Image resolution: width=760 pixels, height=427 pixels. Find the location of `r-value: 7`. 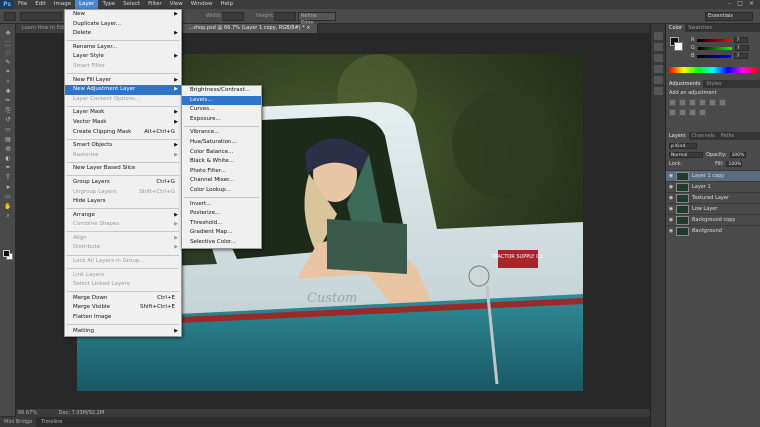

r-value: 7 is located at coordinates (741, 40).